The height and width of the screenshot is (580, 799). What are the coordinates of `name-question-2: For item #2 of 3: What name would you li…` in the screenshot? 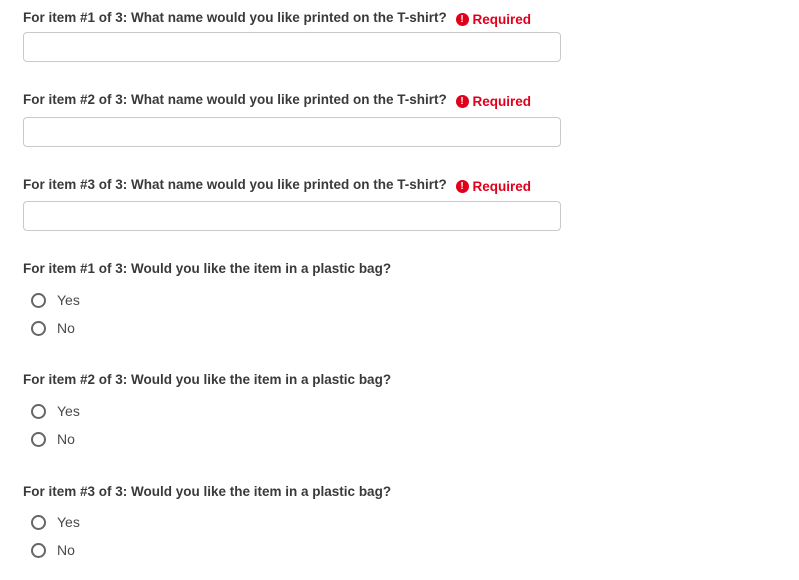 It's located at (277, 101).